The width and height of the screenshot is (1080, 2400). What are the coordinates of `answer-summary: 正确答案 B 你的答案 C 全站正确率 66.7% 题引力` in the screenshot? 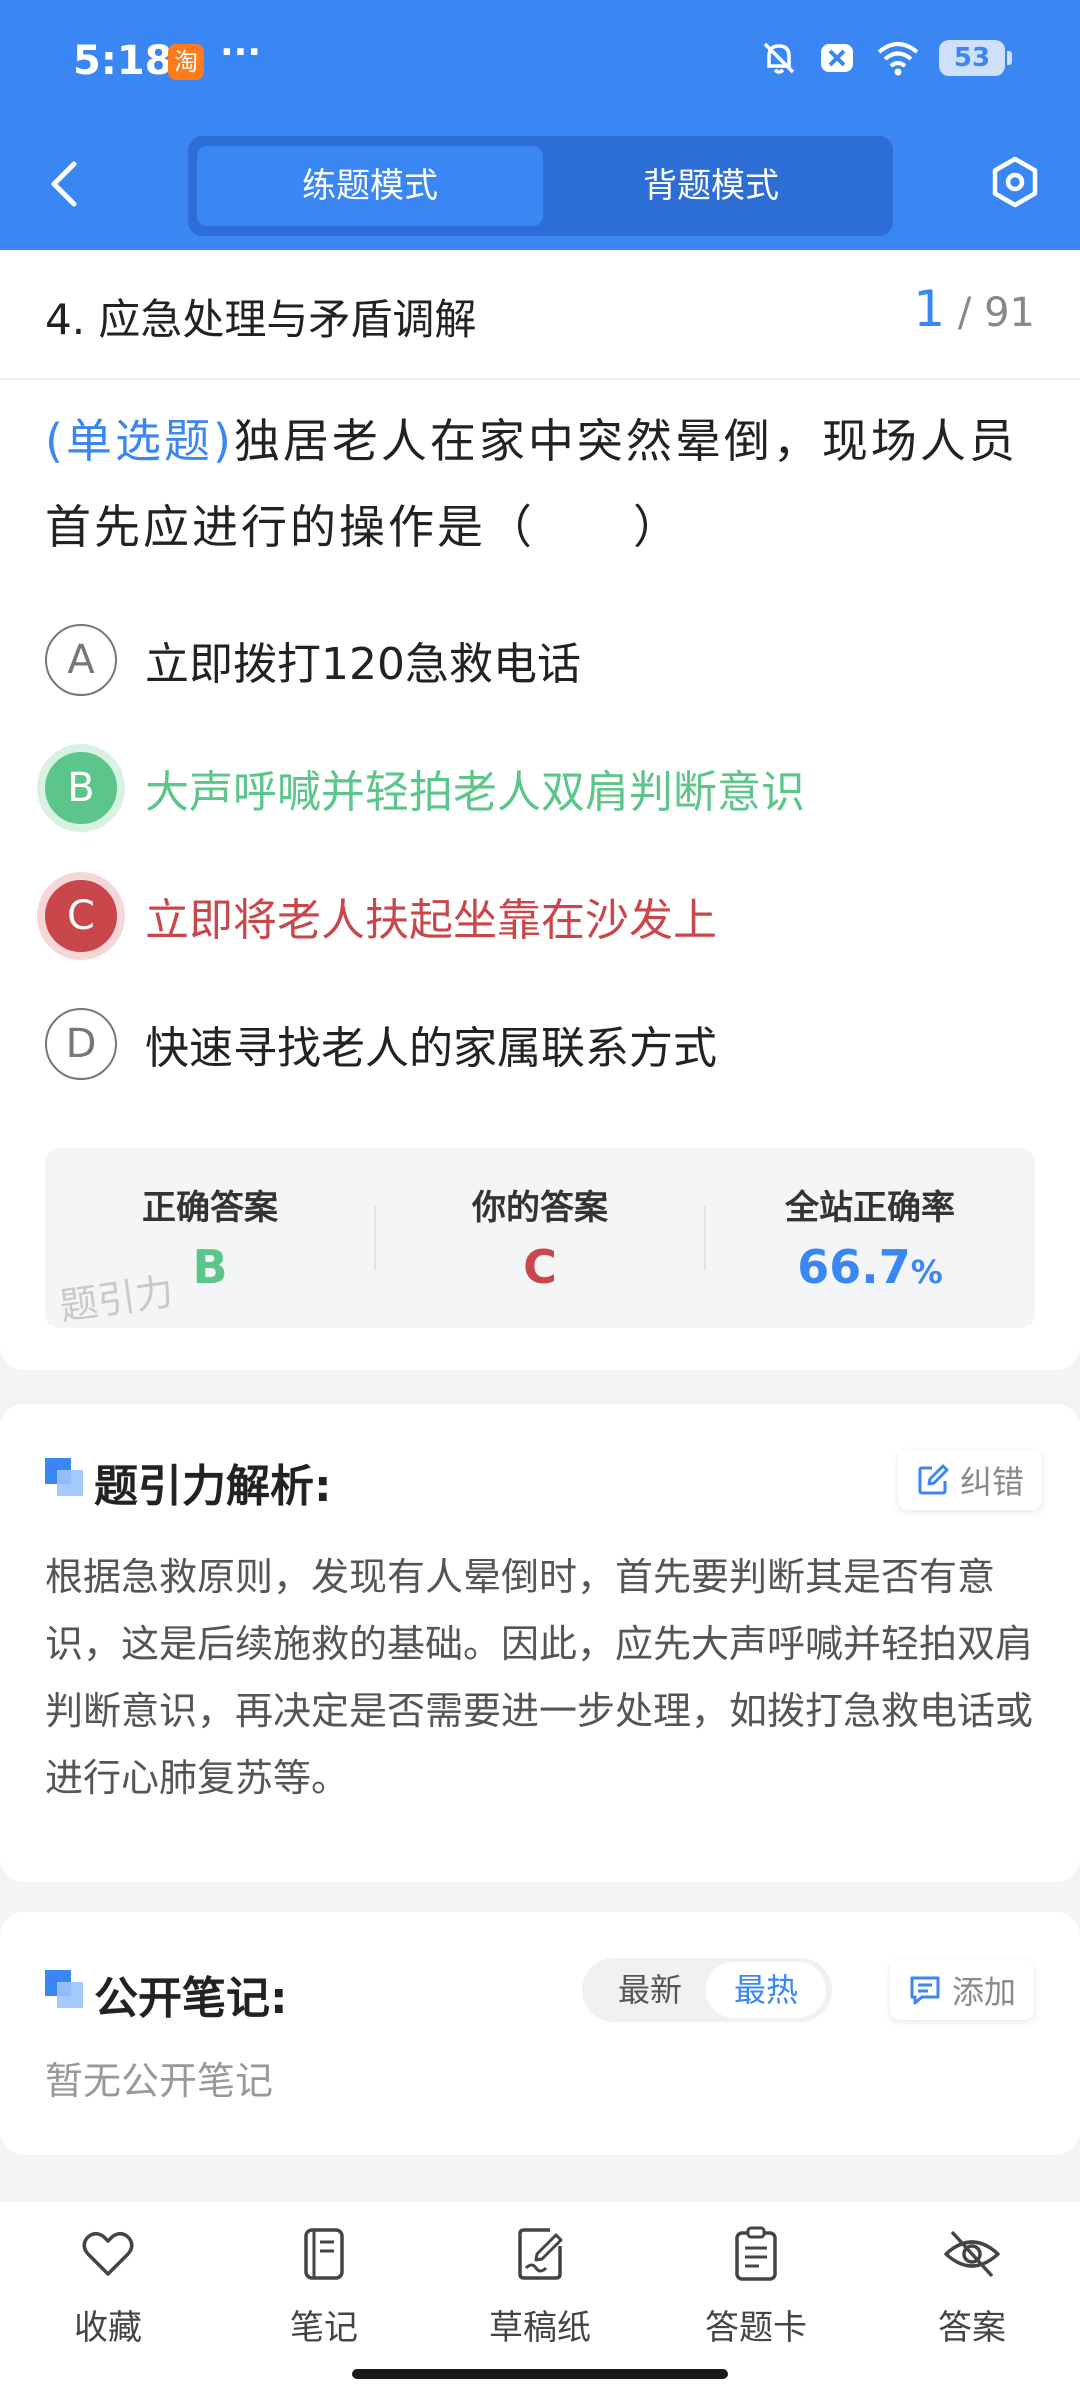 It's located at (540, 1238).